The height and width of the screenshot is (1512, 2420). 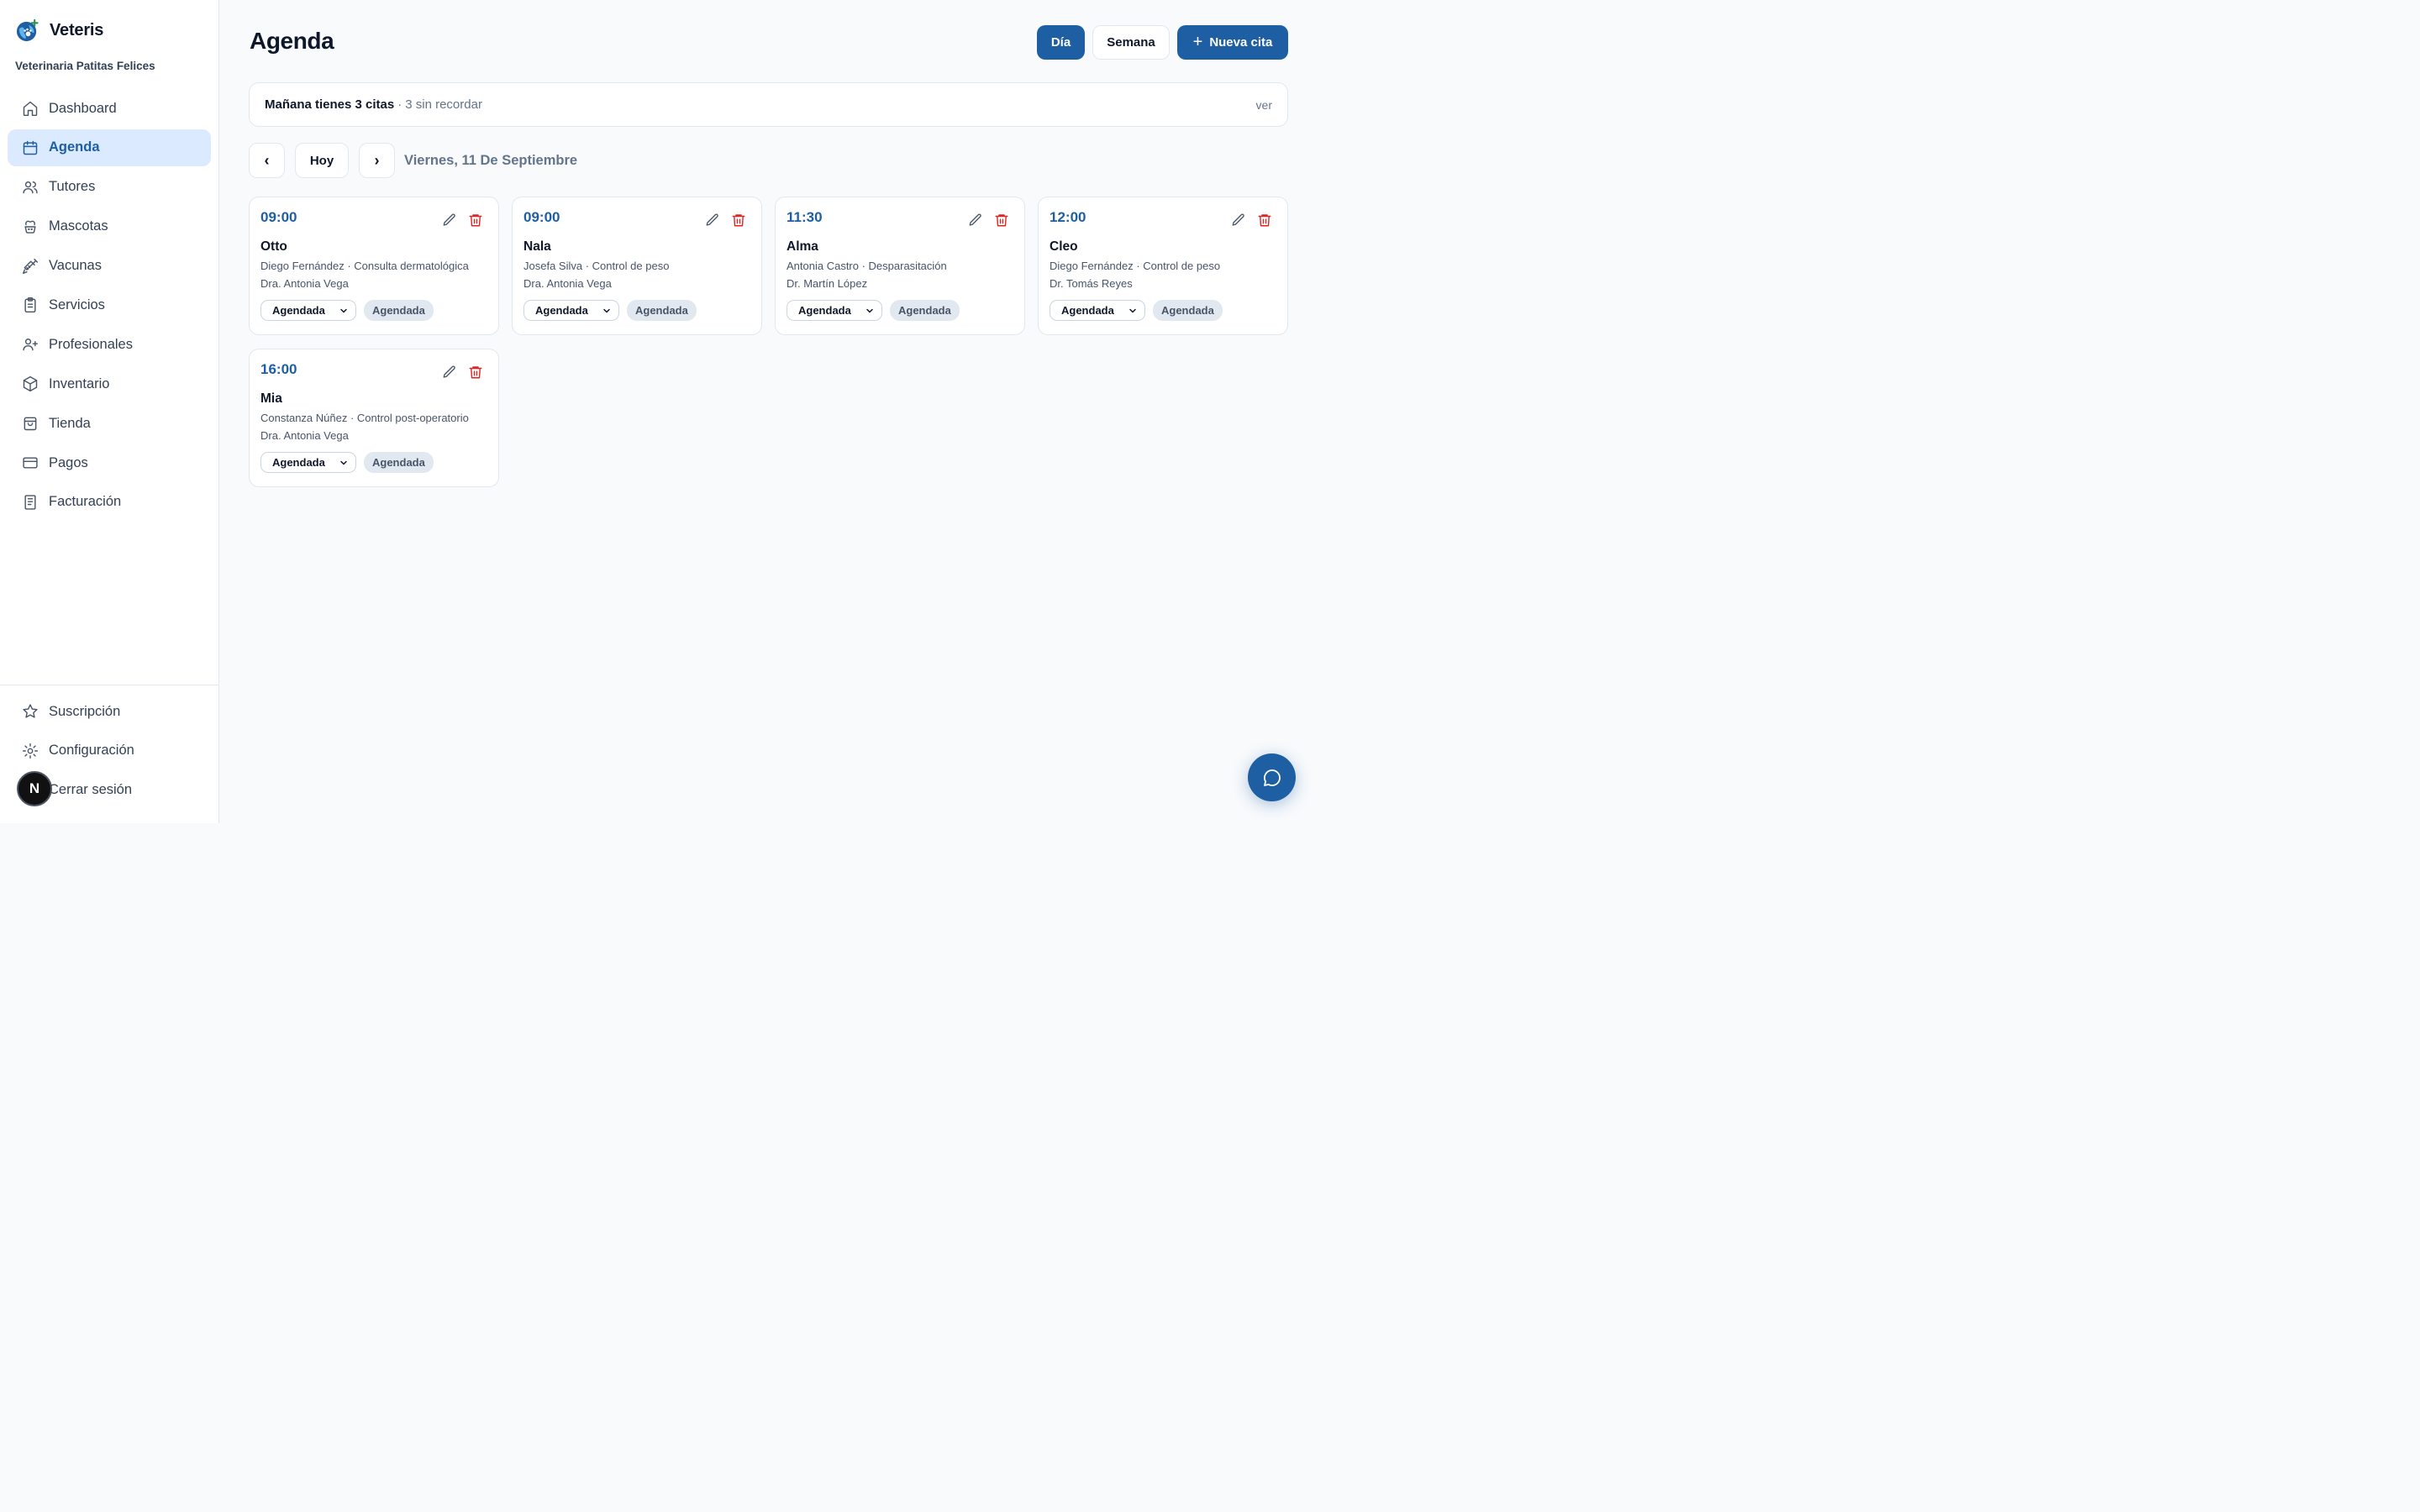 What do you see at coordinates (27, 30) in the screenshot?
I see `veteris-logo-icon` at bounding box center [27, 30].